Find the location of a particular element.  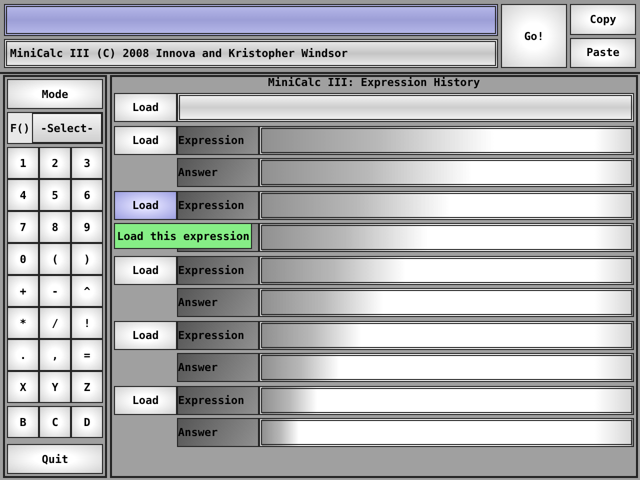

key-button: ^ is located at coordinates (87, 291).